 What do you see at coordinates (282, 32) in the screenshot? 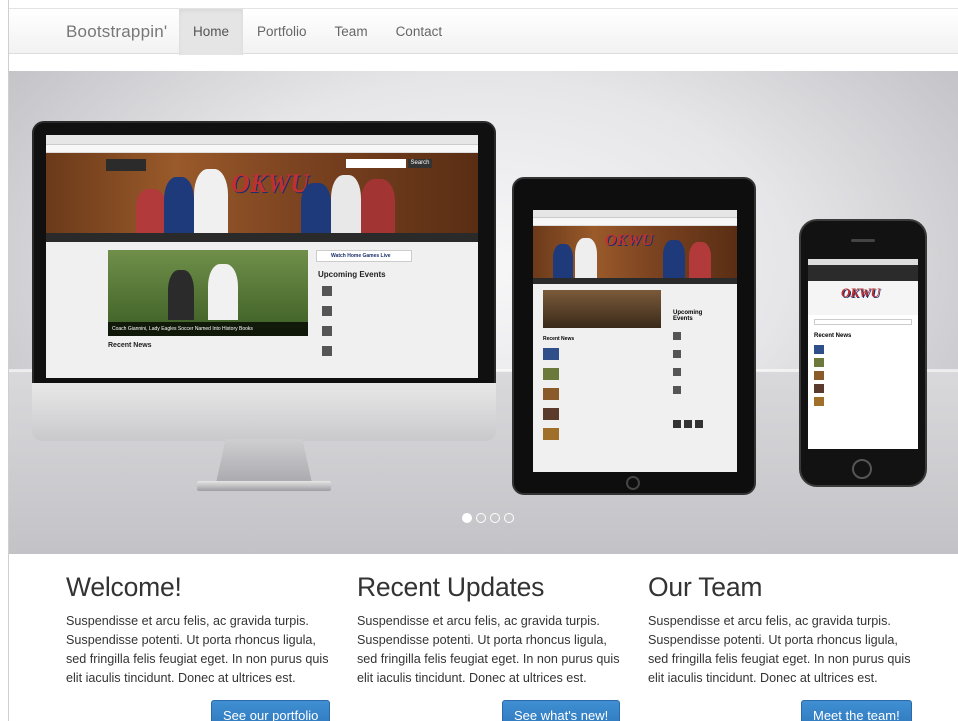
I see `nav-item-portfolio: Portfolio` at bounding box center [282, 32].